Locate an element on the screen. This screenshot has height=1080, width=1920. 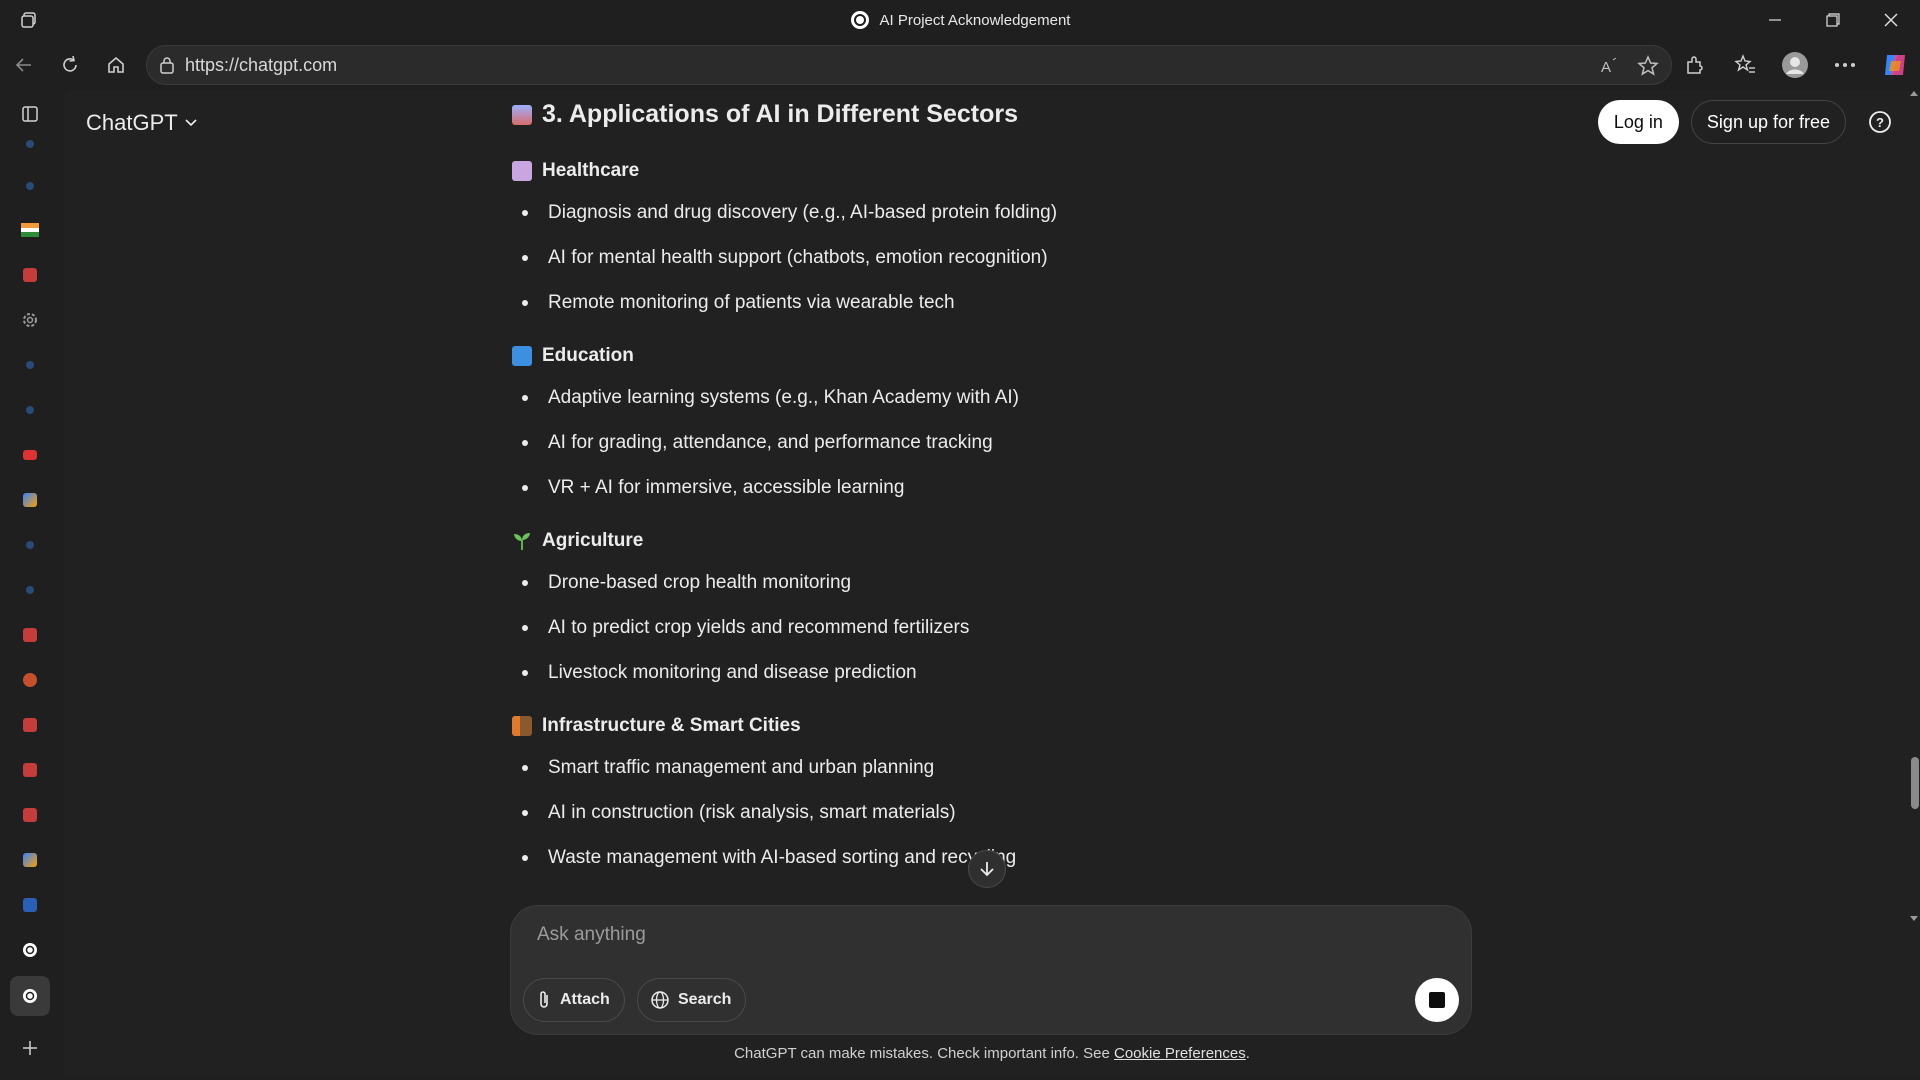
close-window-button is located at coordinates (1891, 20).